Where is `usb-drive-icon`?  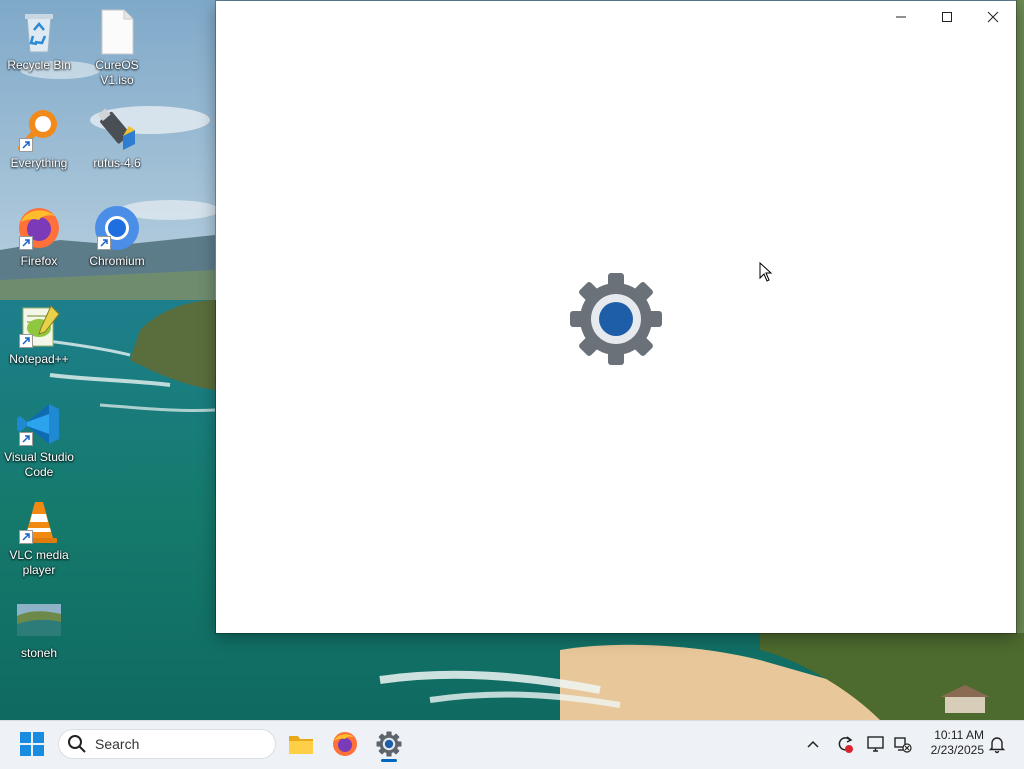
usb-drive-icon is located at coordinates (117, 130).